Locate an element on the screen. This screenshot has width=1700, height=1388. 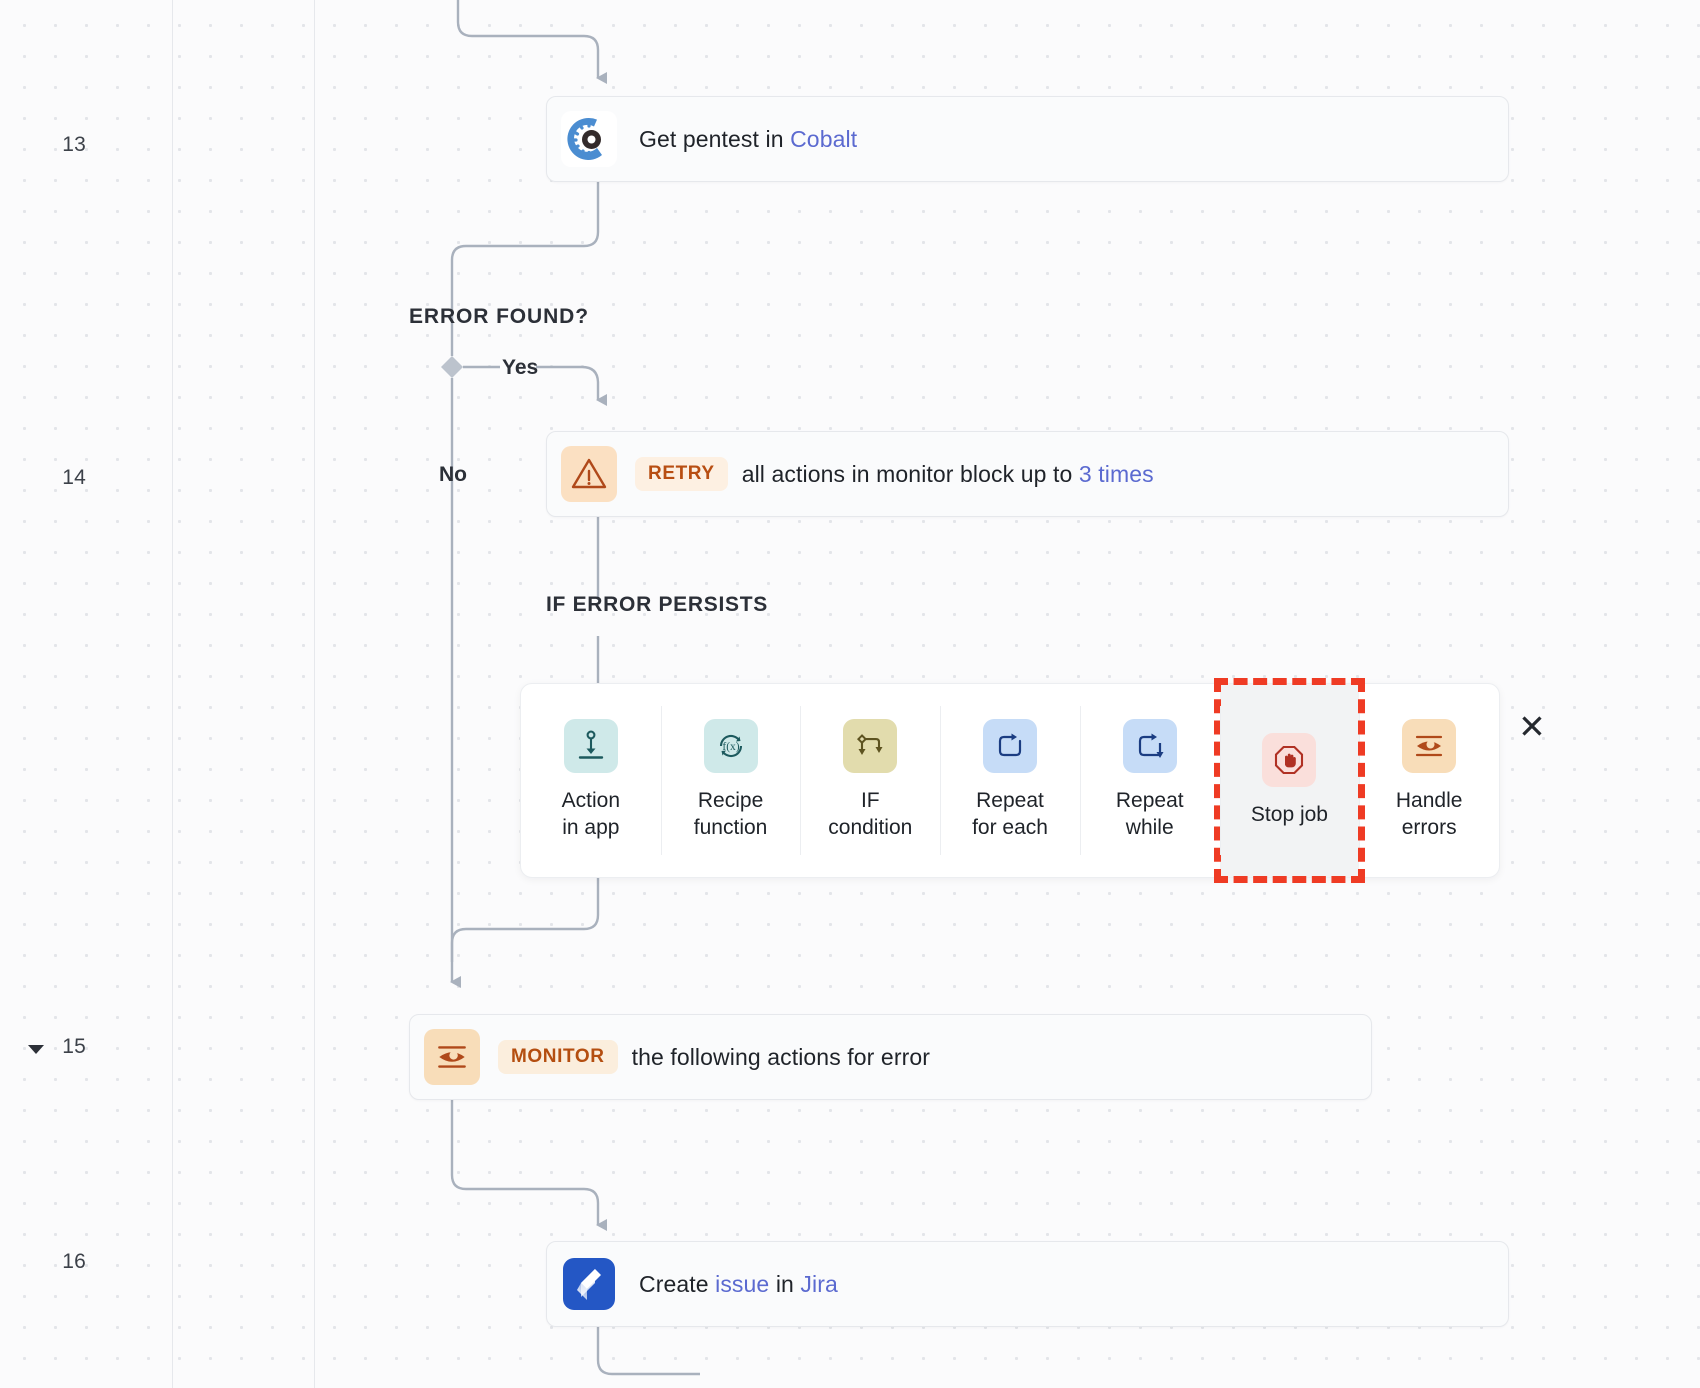
palette-label-line2: condition is located at coordinates (870, 827).